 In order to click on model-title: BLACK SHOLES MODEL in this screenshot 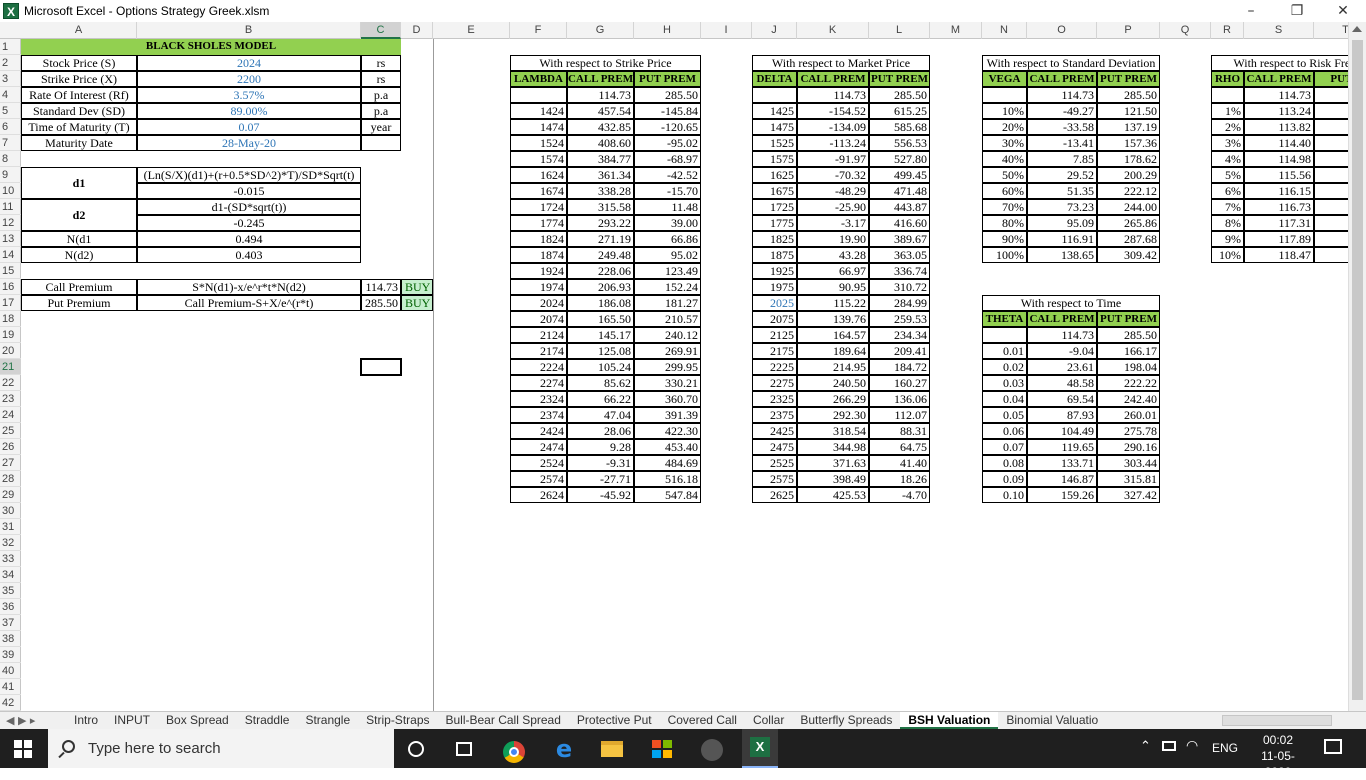, I will do `click(211, 47)`.